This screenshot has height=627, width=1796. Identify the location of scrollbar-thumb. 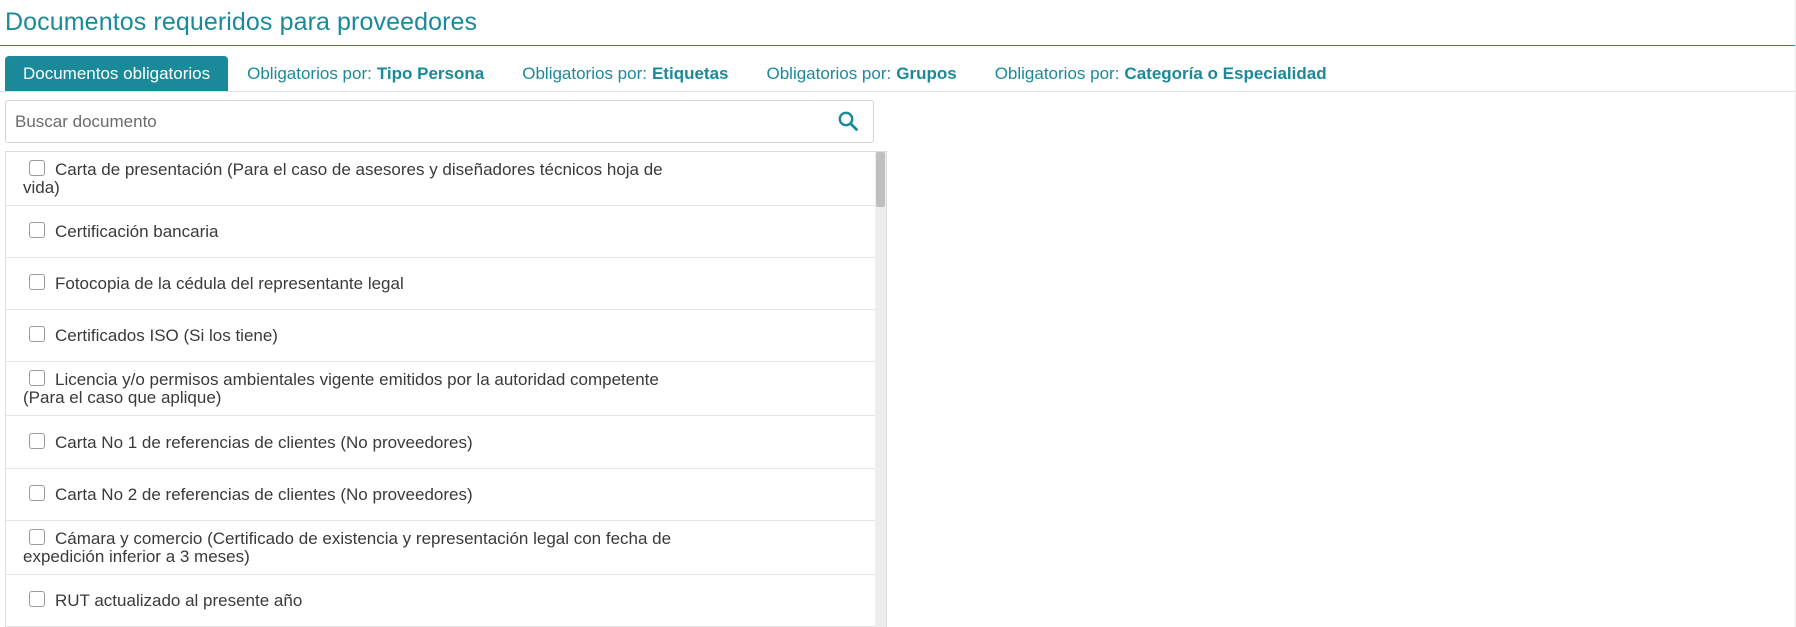
(880, 179).